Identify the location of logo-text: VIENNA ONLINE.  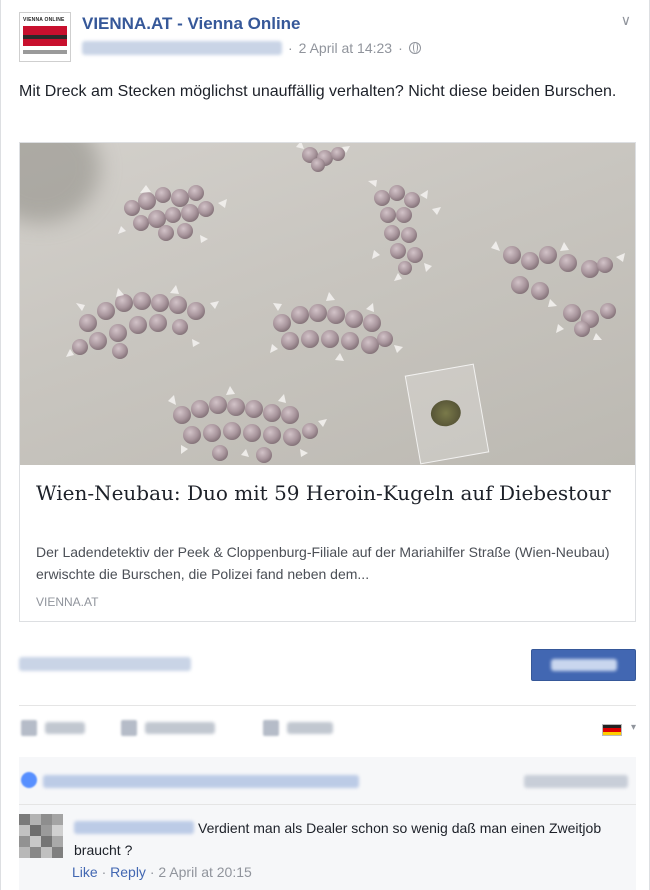
(44, 20).